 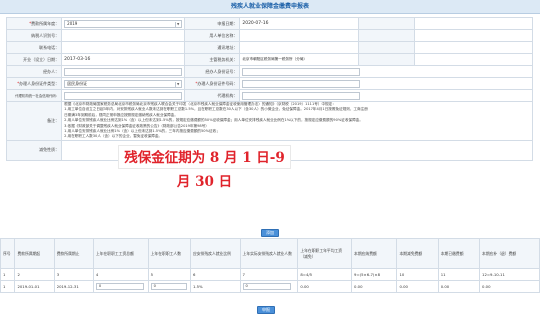 What do you see at coordinates (212, 95) in the screenshot?
I see `rep-name-label: 代理机构：` at bounding box center [212, 95].